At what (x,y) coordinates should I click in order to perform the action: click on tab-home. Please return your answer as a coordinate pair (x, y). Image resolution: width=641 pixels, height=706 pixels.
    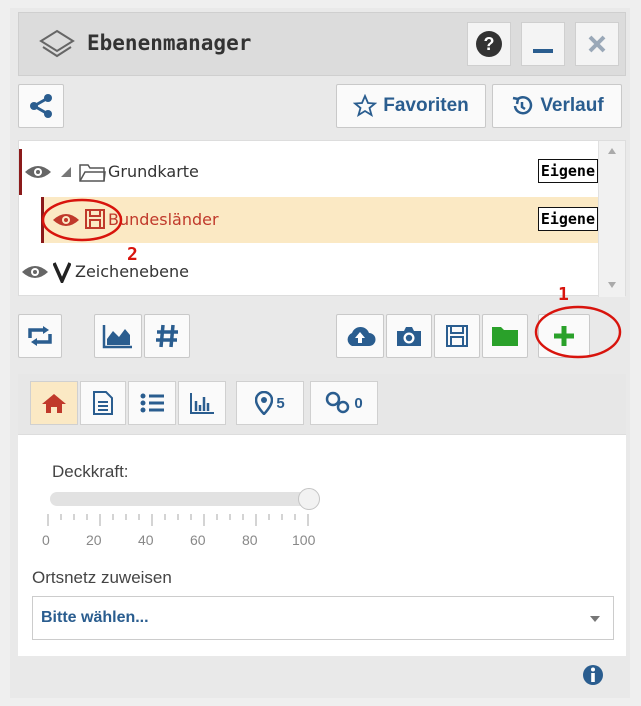
    Looking at the image, I should click on (54, 403).